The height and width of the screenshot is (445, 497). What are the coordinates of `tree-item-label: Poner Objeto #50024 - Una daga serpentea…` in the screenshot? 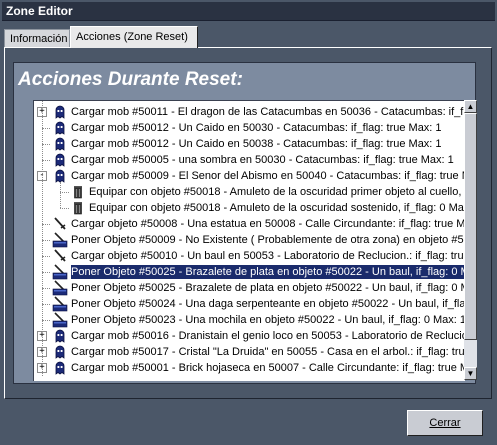 It's located at (268, 304).